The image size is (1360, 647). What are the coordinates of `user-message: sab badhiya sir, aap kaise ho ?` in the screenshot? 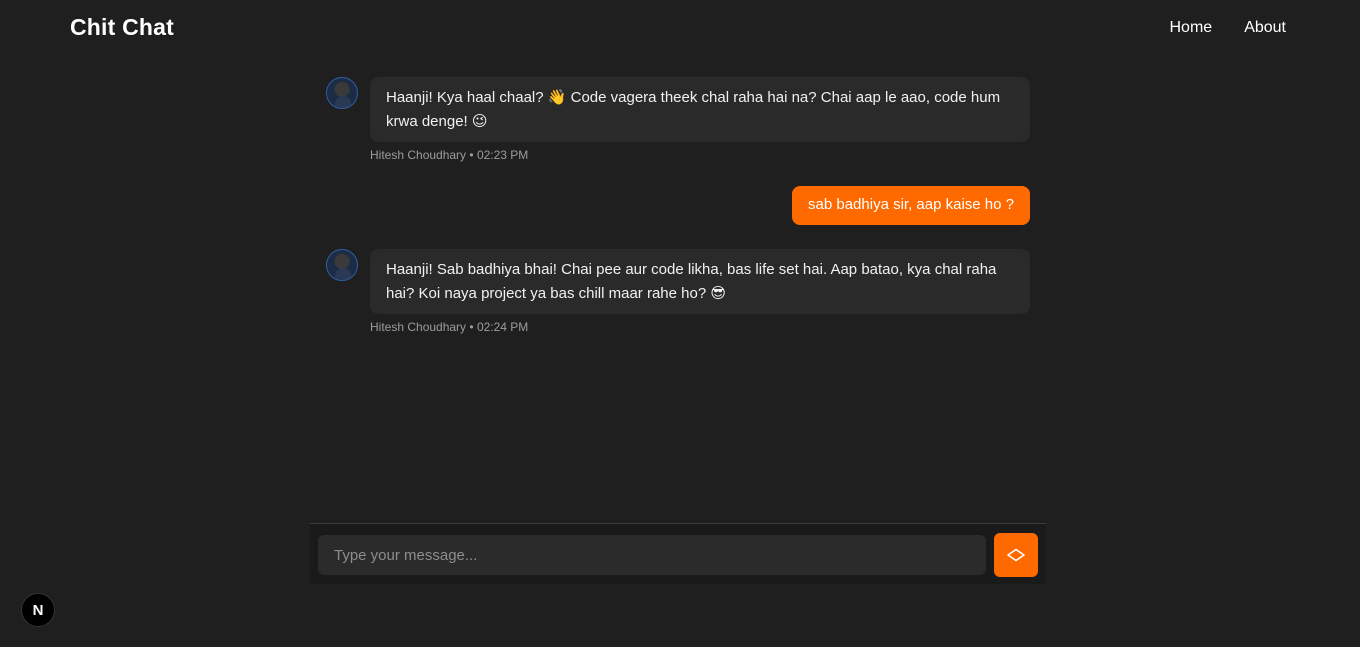 It's located at (678, 205).